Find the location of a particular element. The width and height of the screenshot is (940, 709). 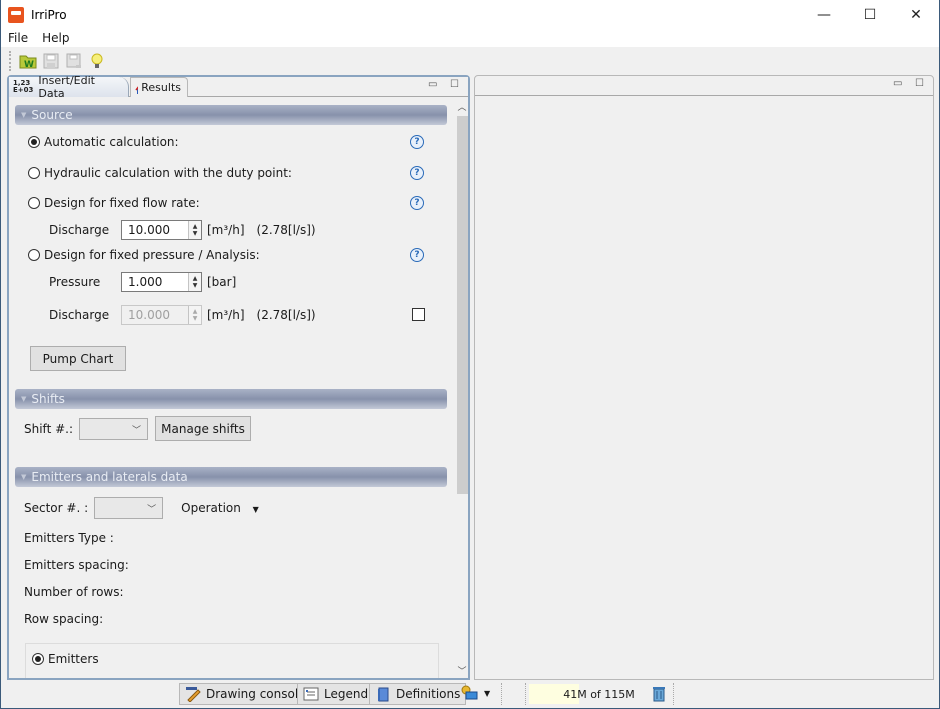

open-project-button: W is located at coordinates (28, 61).